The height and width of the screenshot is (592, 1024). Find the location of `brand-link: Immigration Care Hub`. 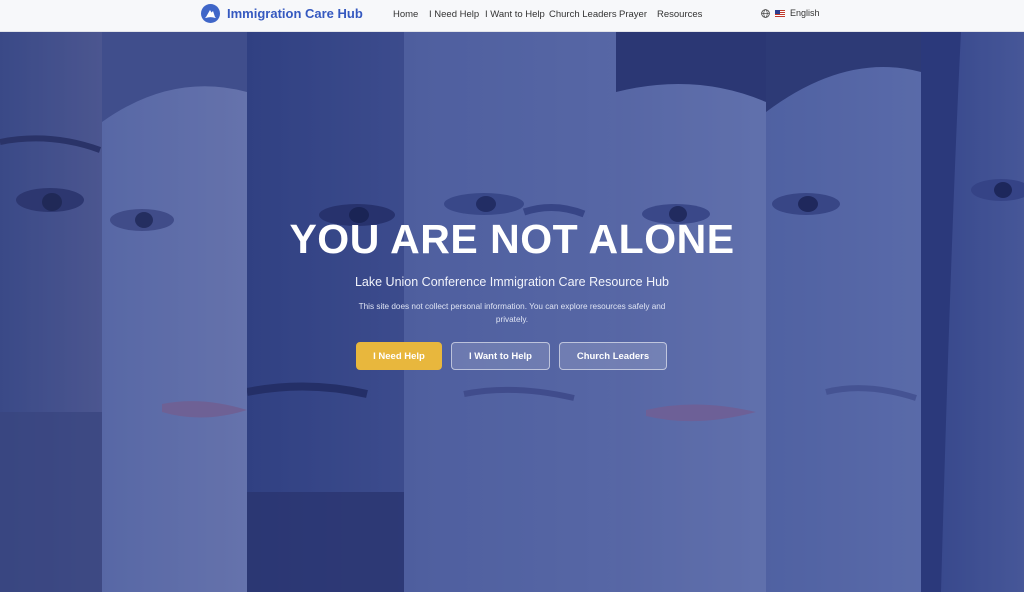

brand-link: Immigration Care Hub is located at coordinates (282, 13).